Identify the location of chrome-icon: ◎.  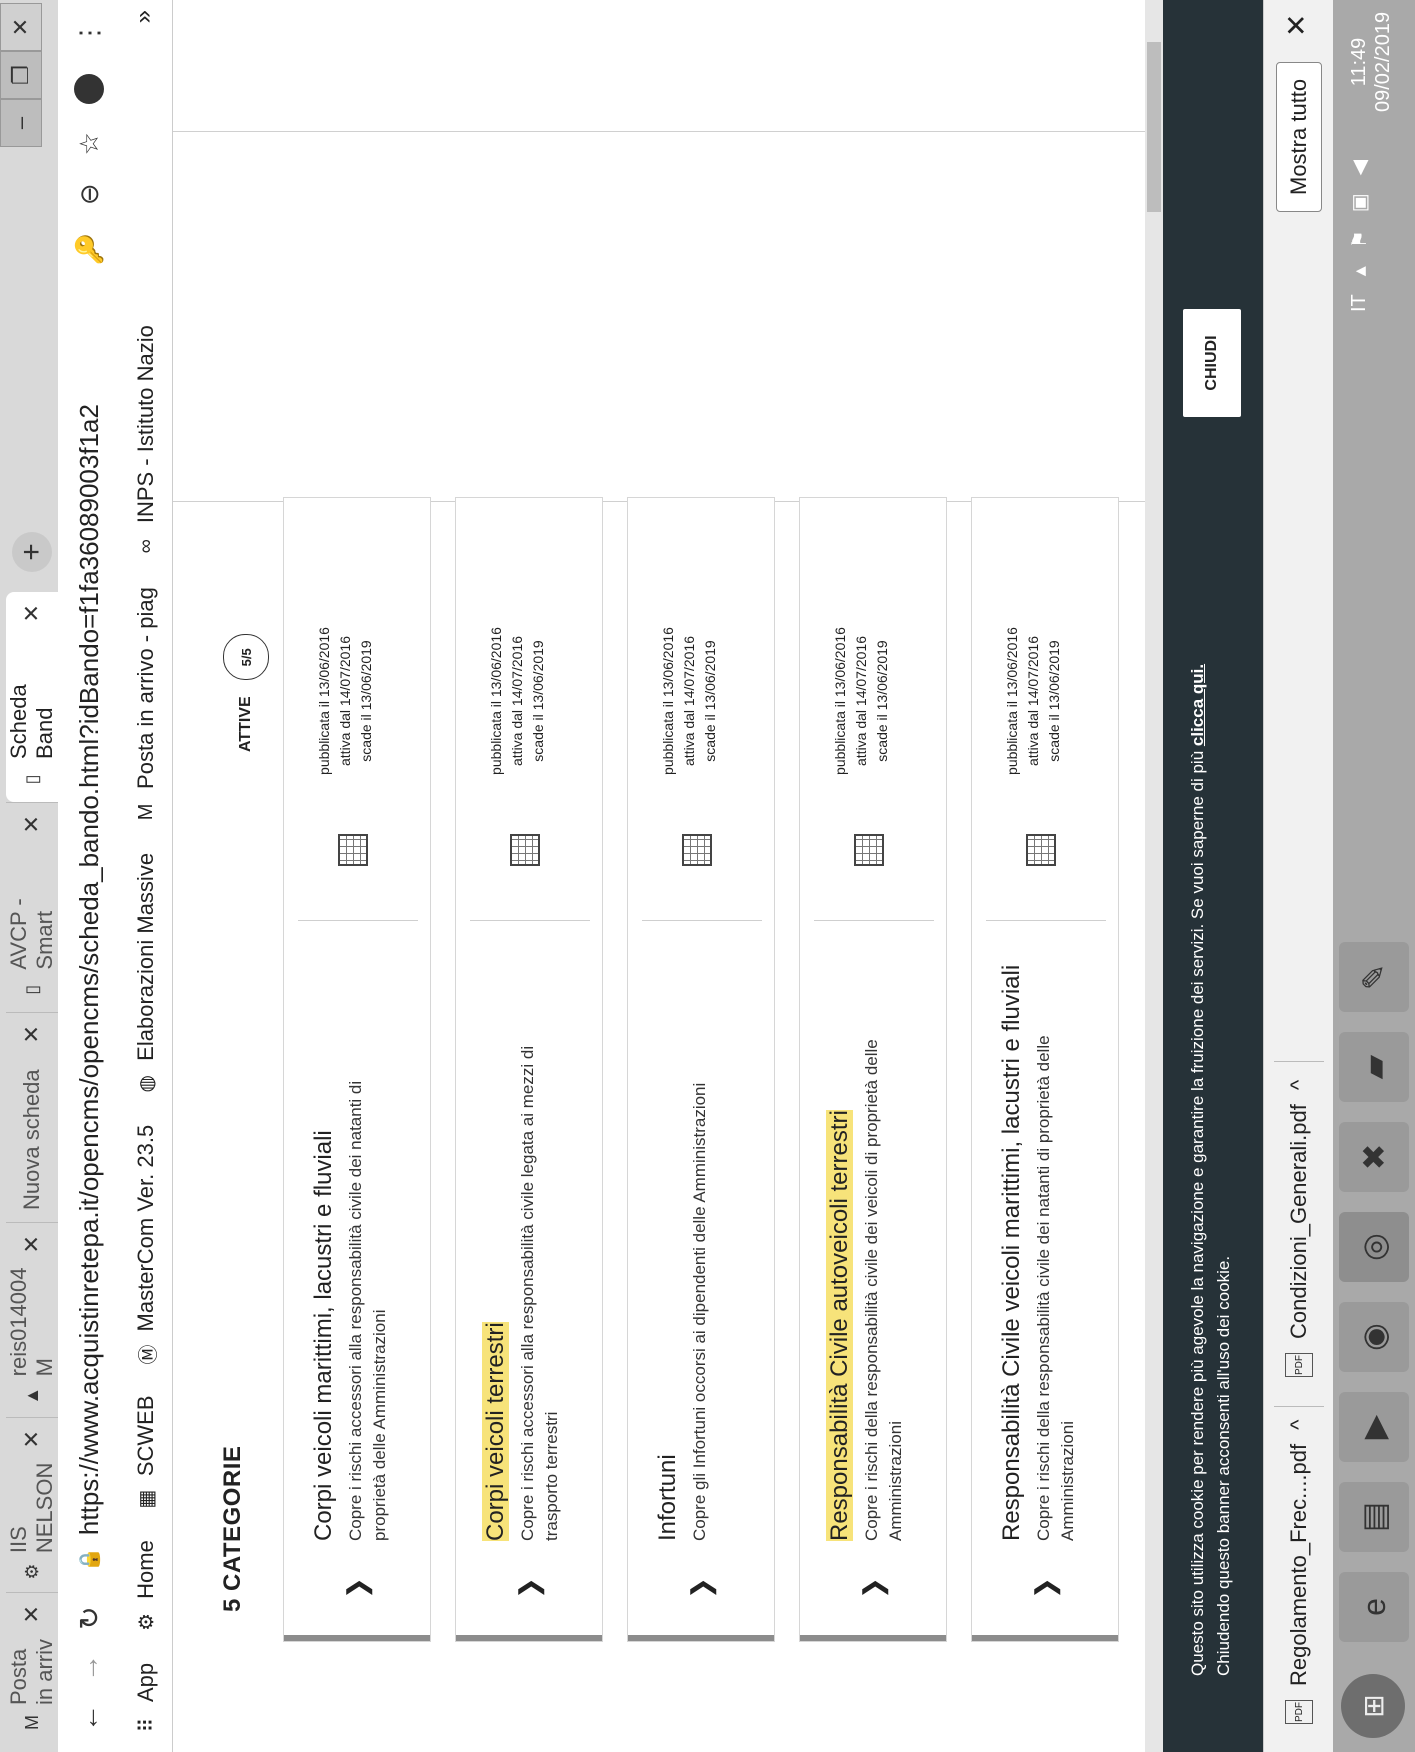
(1374, 1247).